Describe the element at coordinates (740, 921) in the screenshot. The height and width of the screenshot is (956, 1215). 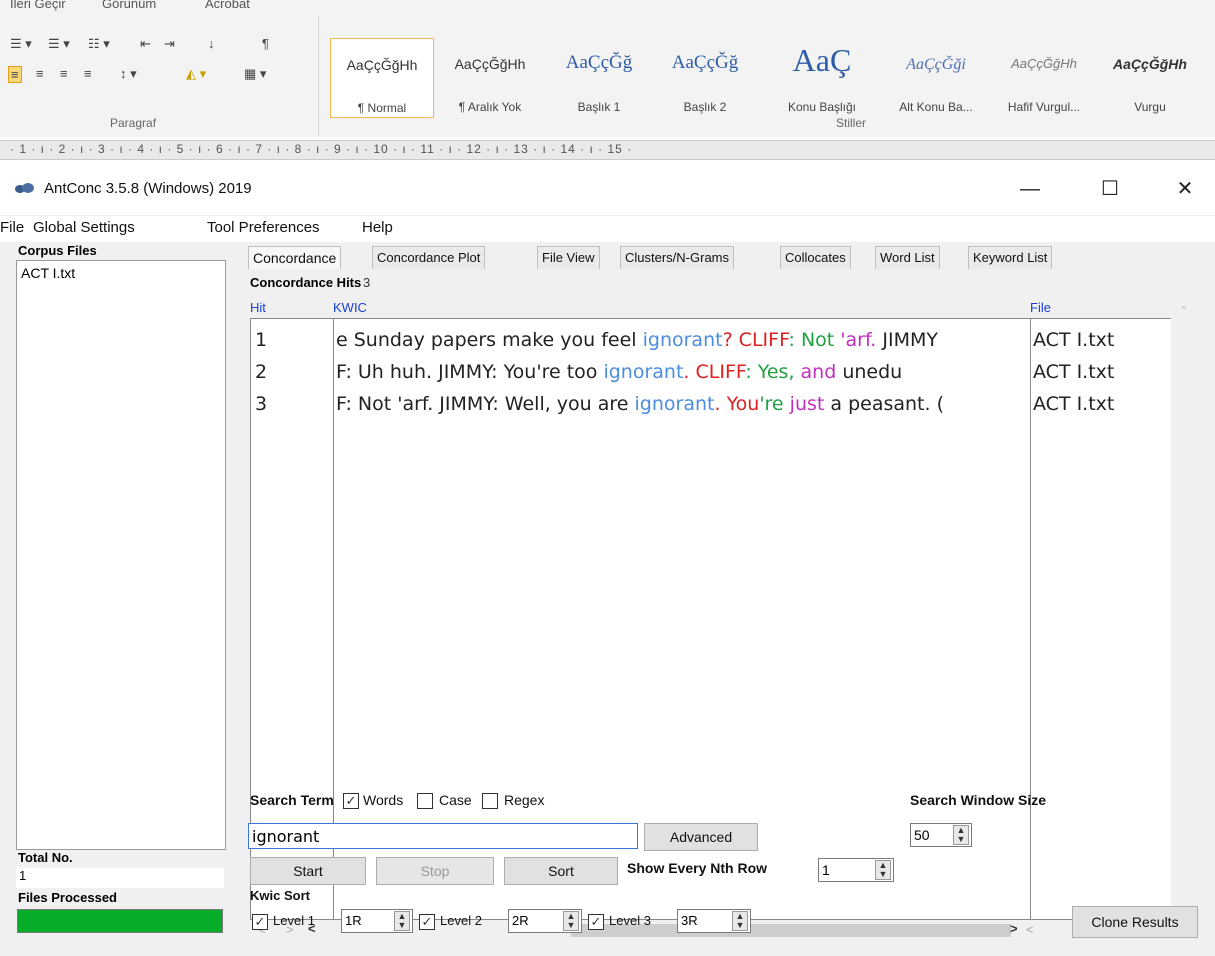
I see `level-3-spinner-icon: ▲ ▼` at that location.